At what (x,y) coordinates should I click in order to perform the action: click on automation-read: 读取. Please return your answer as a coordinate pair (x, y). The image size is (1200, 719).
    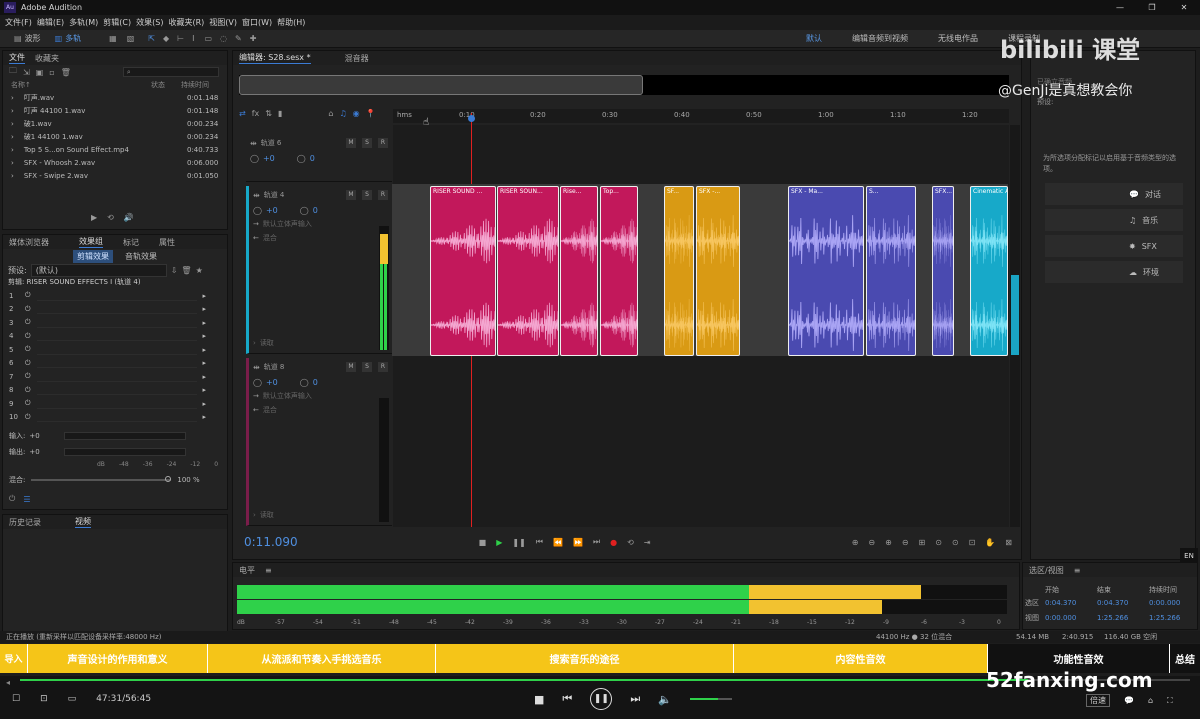
    Looking at the image, I should click on (267, 515).